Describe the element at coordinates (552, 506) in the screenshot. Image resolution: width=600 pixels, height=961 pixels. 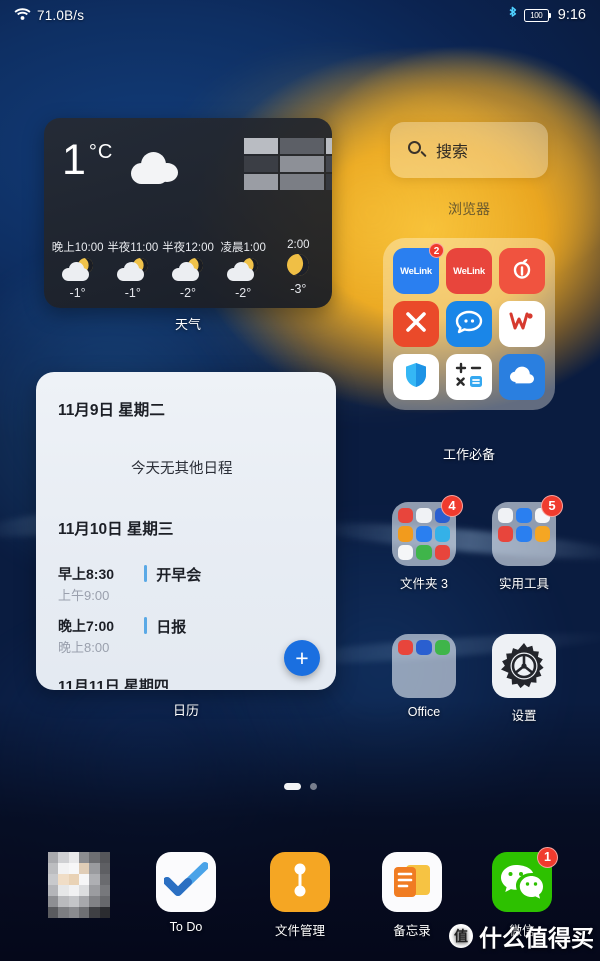
I see `badge-count: 5` at that location.